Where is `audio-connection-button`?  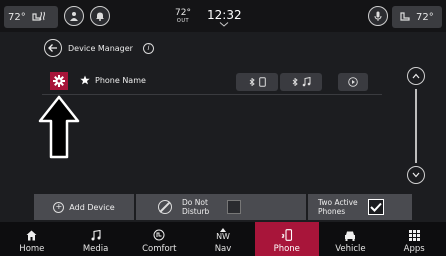 audio-connection-button is located at coordinates (301, 82).